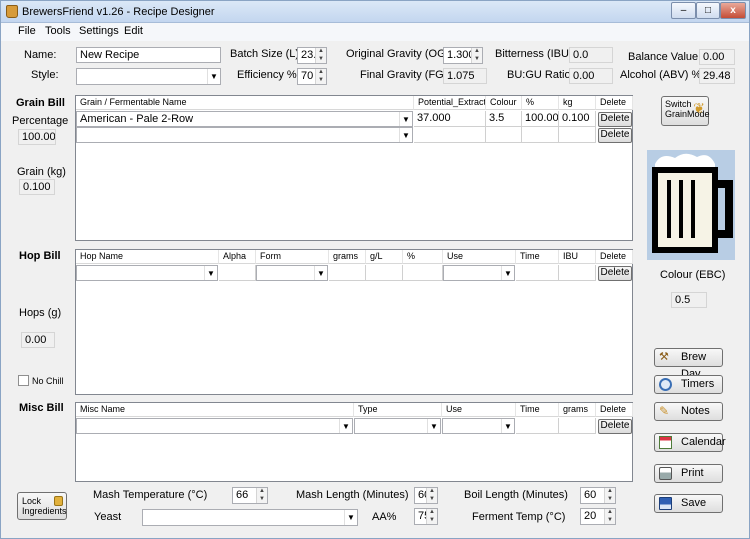 This screenshot has width=750, height=539. What do you see at coordinates (450, 119) in the screenshot?
I see `grain-extract-cell: 37.000` at bounding box center [450, 119].